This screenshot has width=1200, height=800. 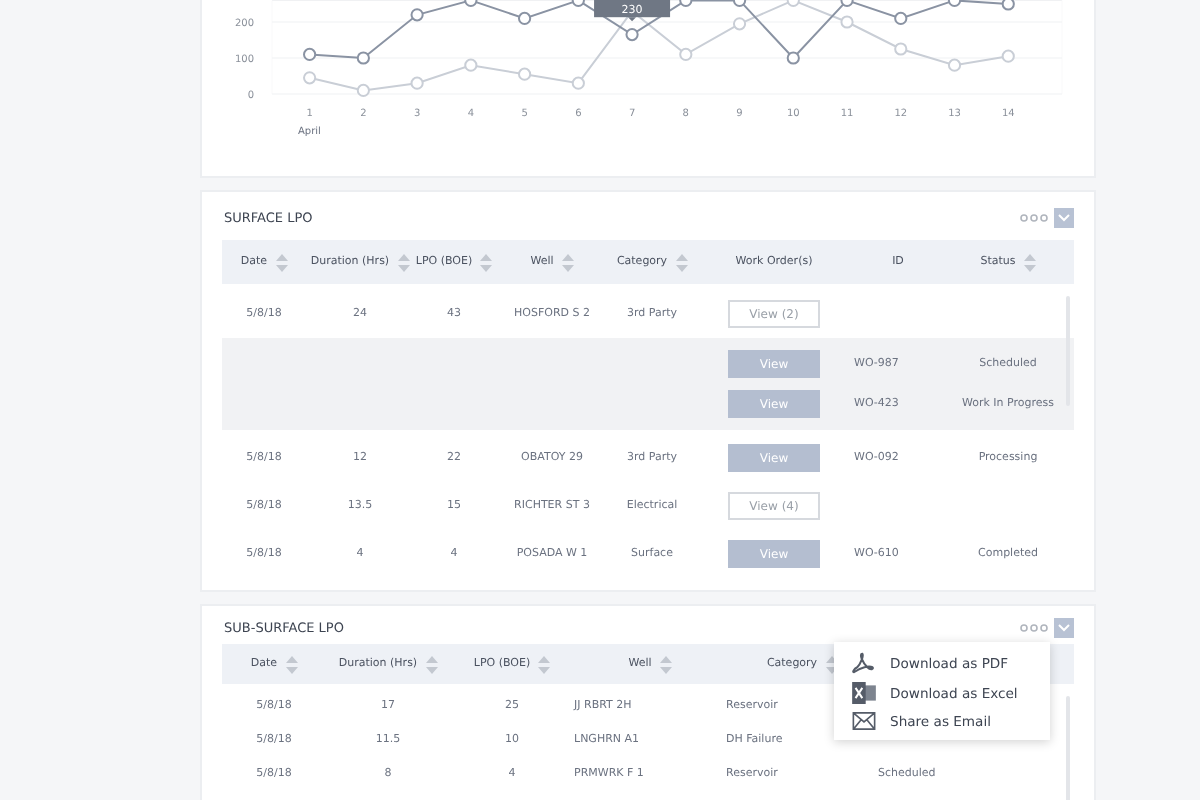 I want to click on email-icon, so click(x=864, y=721).